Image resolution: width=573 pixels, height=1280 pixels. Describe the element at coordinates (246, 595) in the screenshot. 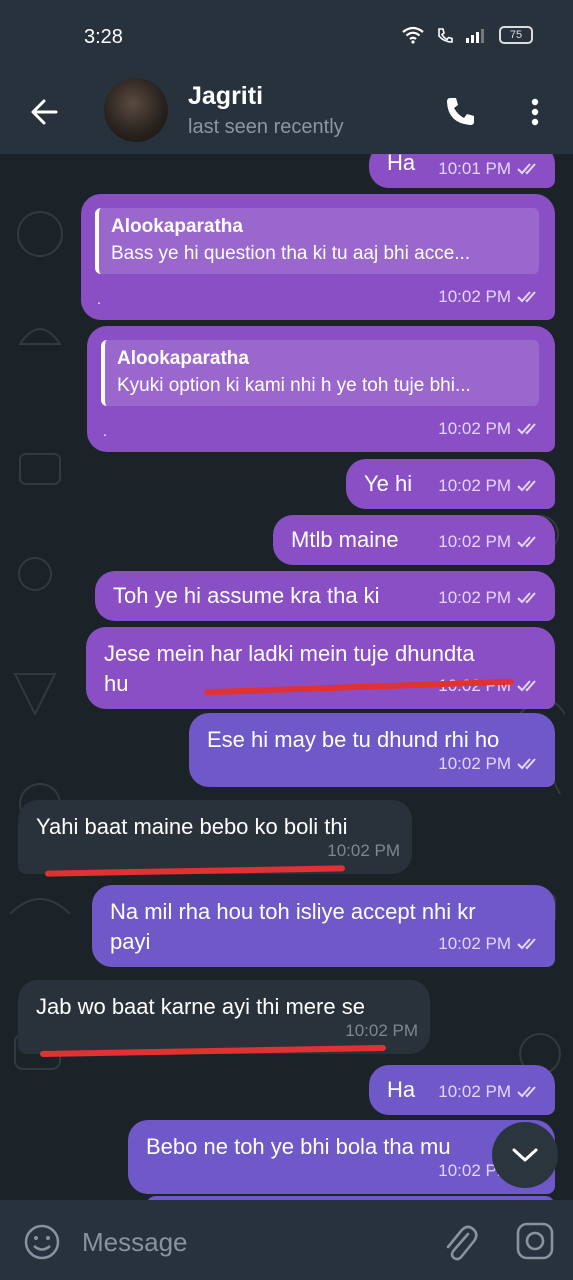

I see `message-text: Toh ye hi assume kra tha ki` at that location.